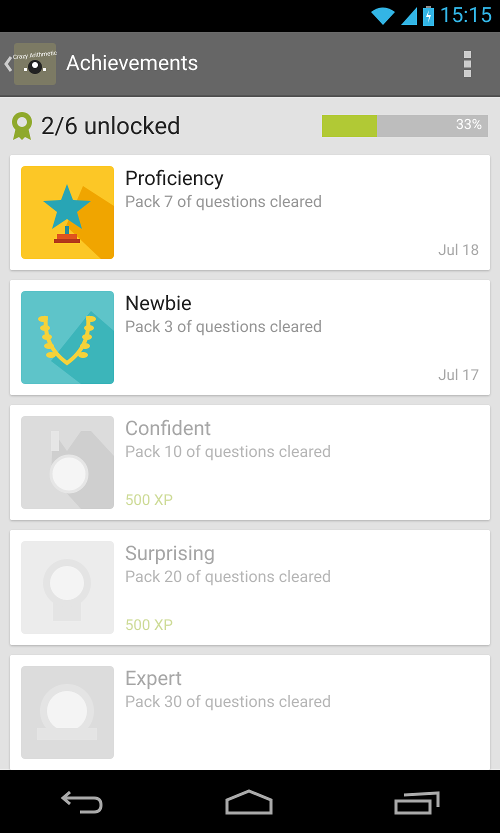  I want to click on battery-icon, so click(428, 16).